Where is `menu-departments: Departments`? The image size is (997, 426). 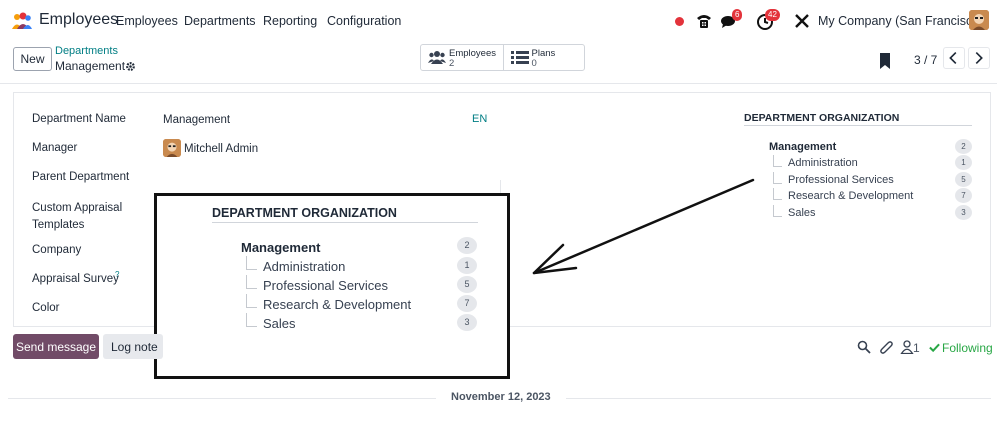 menu-departments: Departments is located at coordinates (220, 21).